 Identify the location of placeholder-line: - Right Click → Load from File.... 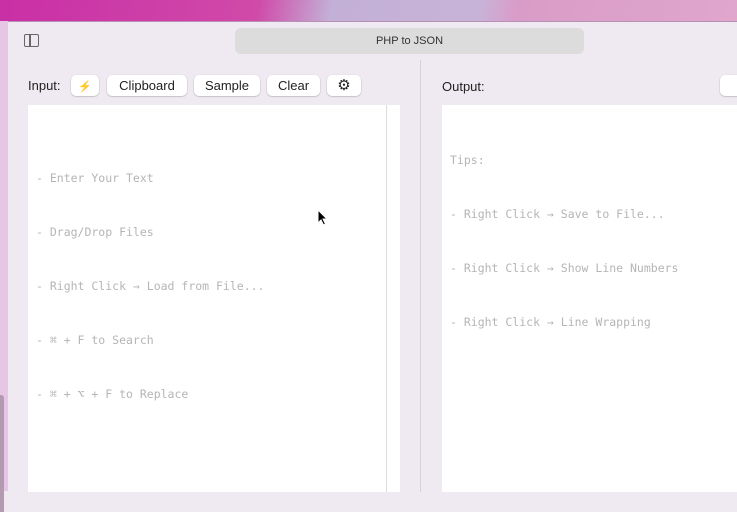
(150, 286).